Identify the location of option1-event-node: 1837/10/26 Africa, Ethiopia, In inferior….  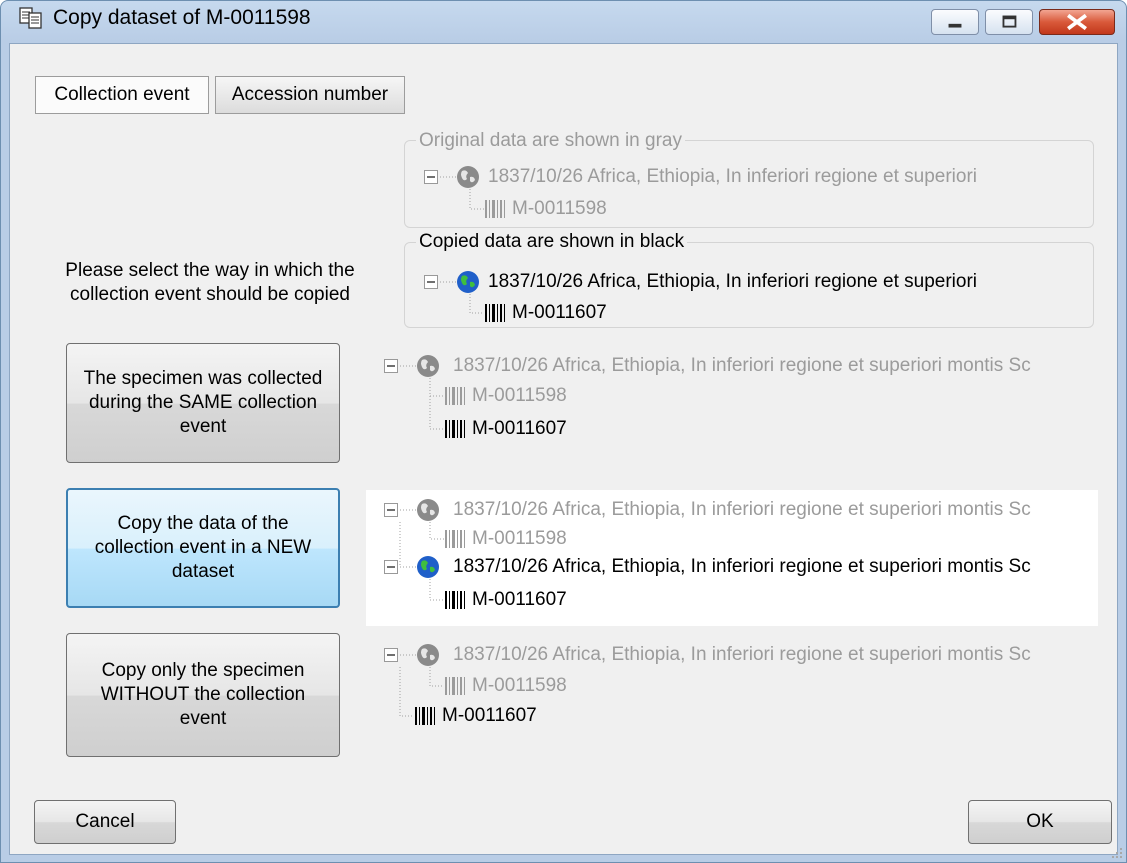
(742, 365).